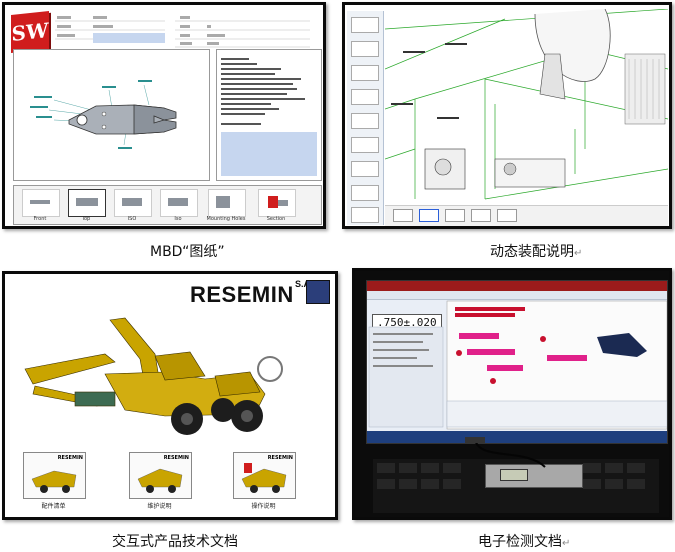 The width and height of the screenshot is (675, 552). Describe the element at coordinates (526, 215) in the screenshot. I see `step-thumbnail-strip` at that location.